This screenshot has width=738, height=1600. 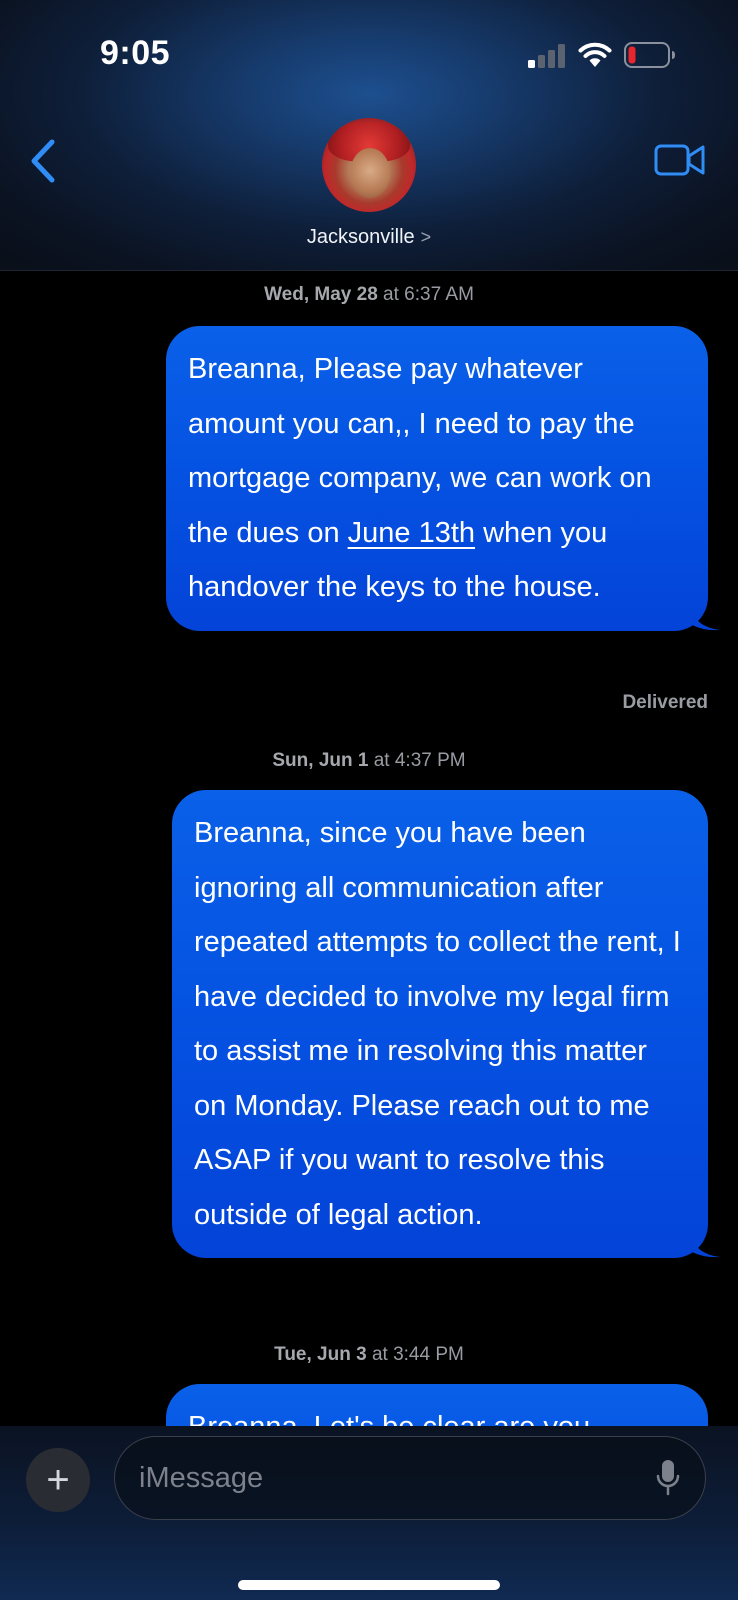 What do you see at coordinates (135, 53) in the screenshot?
I see `status-time: 9:05` at bounding box center [135, 53].